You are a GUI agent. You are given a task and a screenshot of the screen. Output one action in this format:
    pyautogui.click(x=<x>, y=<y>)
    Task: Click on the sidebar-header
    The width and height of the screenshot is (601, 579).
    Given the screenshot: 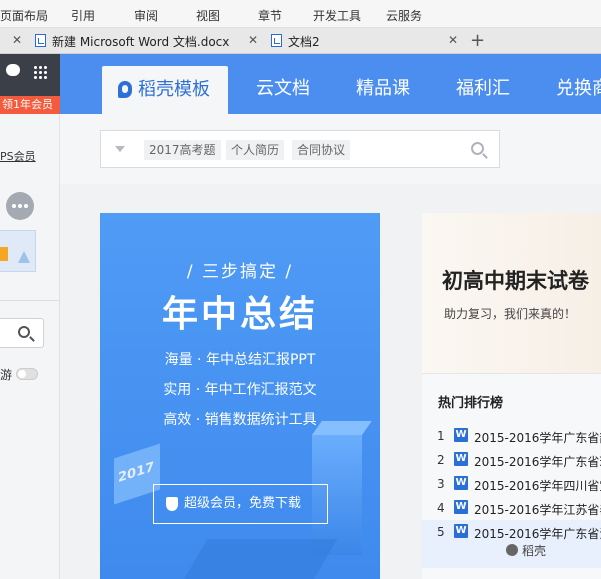 What is the action you would take?
    pyautogui.click(x=30, y=75)
    